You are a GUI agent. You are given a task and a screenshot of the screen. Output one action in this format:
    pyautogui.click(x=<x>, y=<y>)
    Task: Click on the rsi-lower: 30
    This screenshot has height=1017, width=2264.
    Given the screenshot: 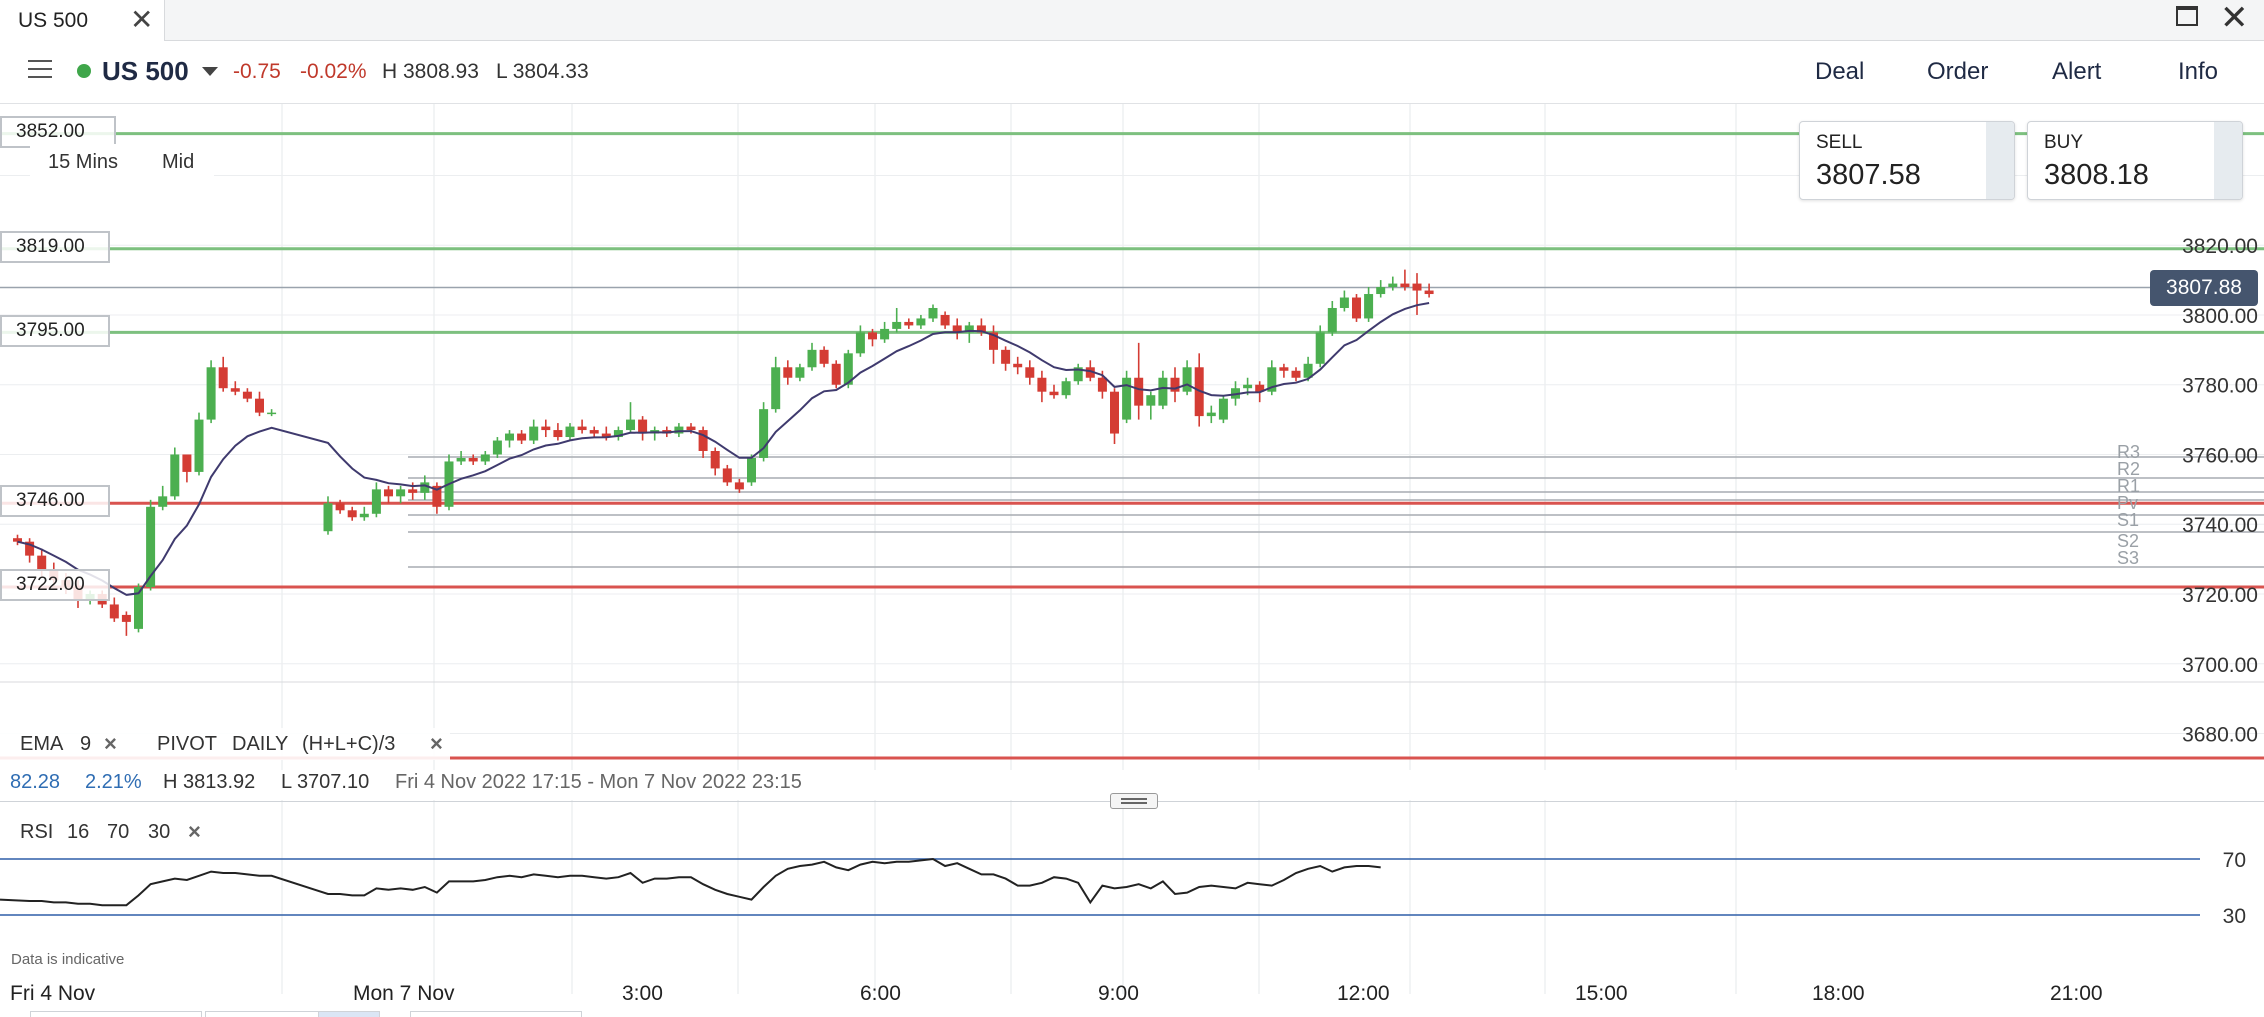 What is the action you would take?
    pyautogui.click(x=159, y=832)
    